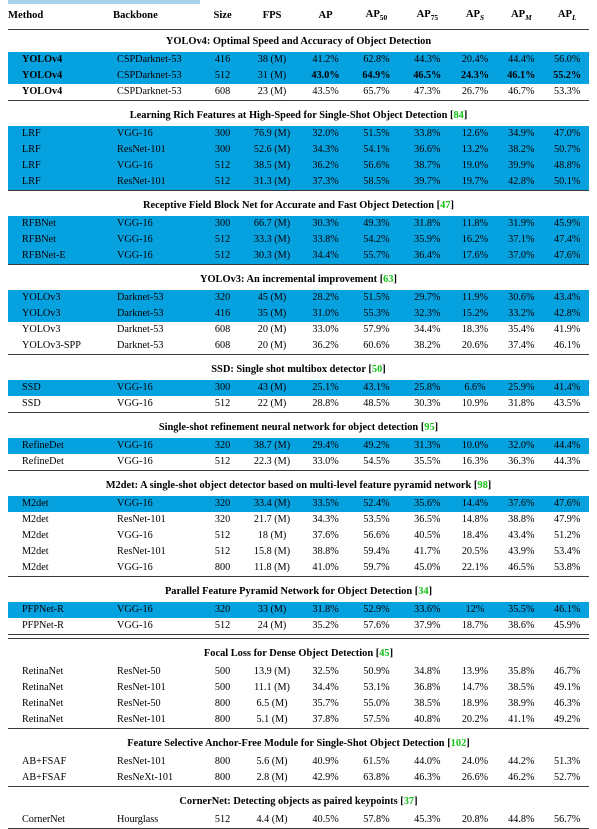 The height and width of the screenshot is (829, 597). Describe the element at coordinates (409, 801) in the screenshot. I see `citation-number: 37` at that location.